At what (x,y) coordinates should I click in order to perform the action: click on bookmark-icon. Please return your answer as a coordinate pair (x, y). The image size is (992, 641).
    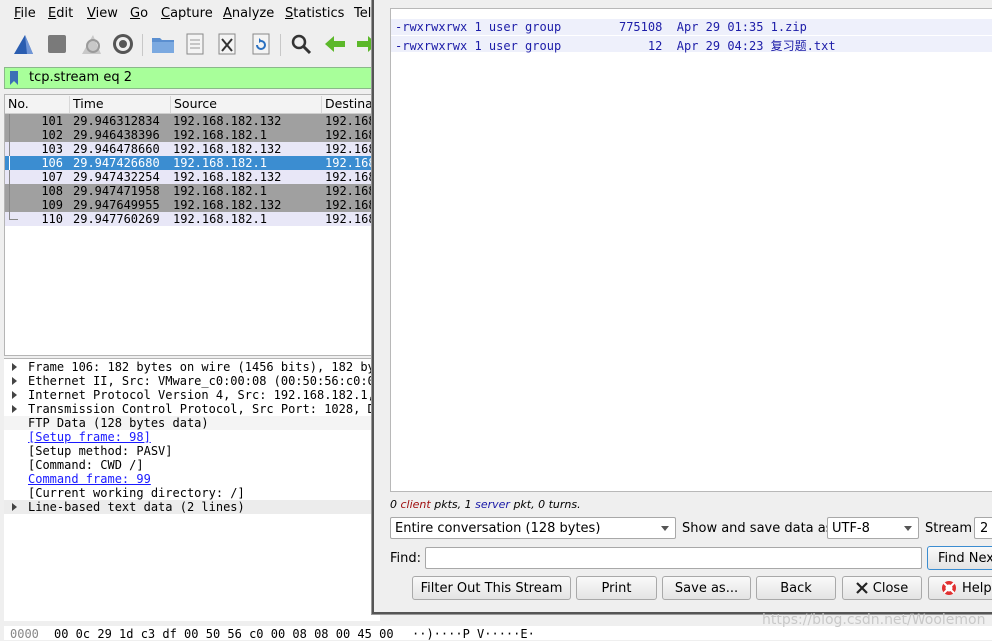
    Looking at the image, I should click on (14, 78).